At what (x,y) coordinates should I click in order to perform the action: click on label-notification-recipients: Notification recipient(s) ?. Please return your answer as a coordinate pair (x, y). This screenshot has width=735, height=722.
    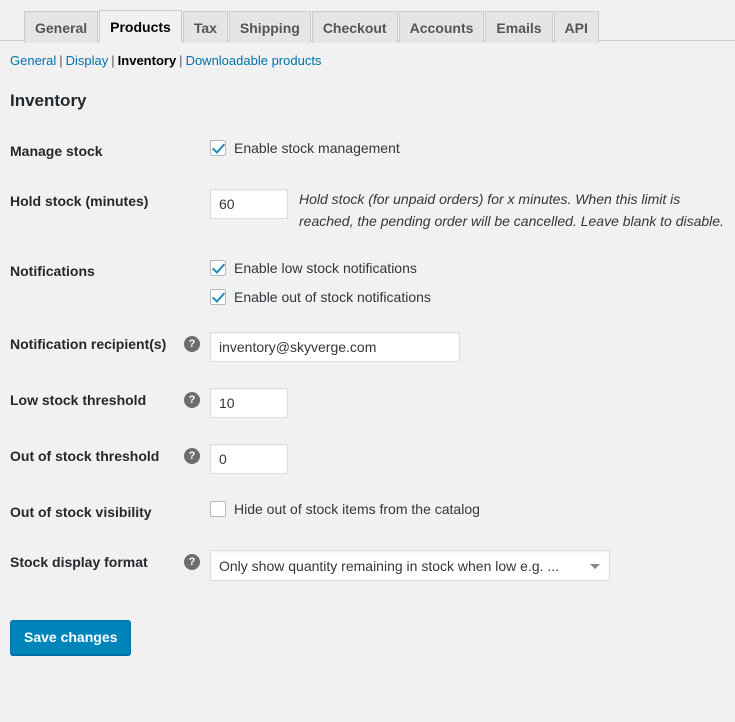
    Looking at the image, I should click on (105, 347).